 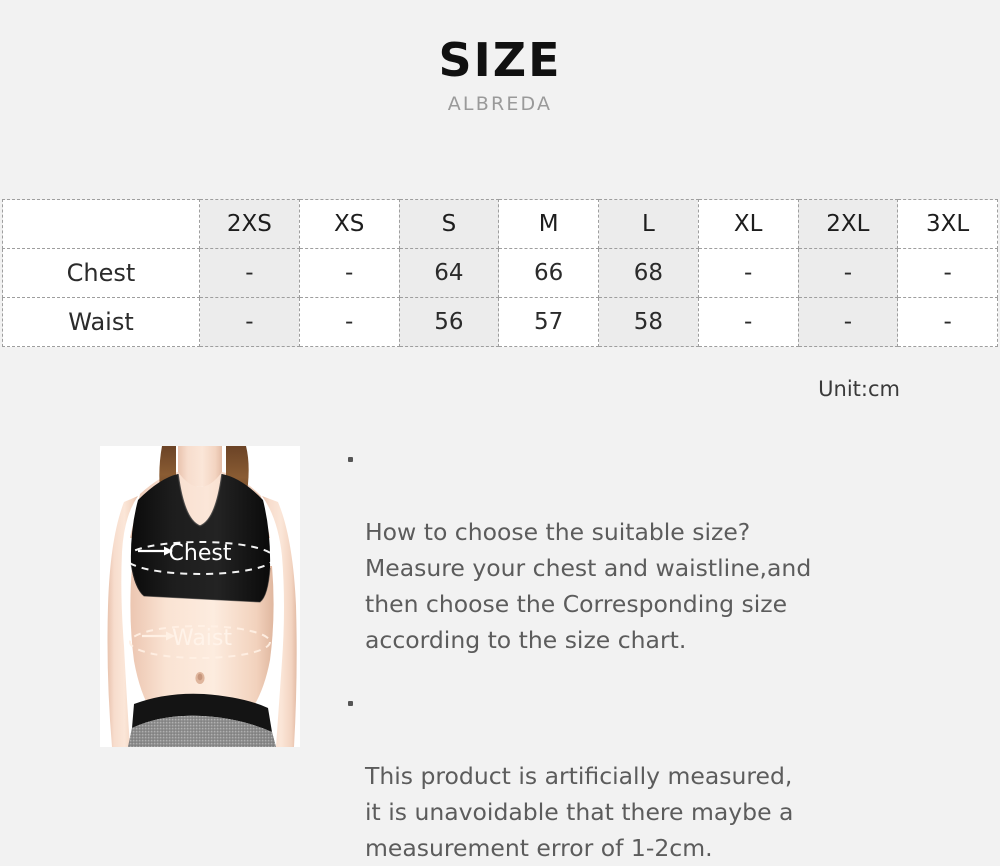 I want to click on column-header-xs: XS, so click(x=349, y=224).